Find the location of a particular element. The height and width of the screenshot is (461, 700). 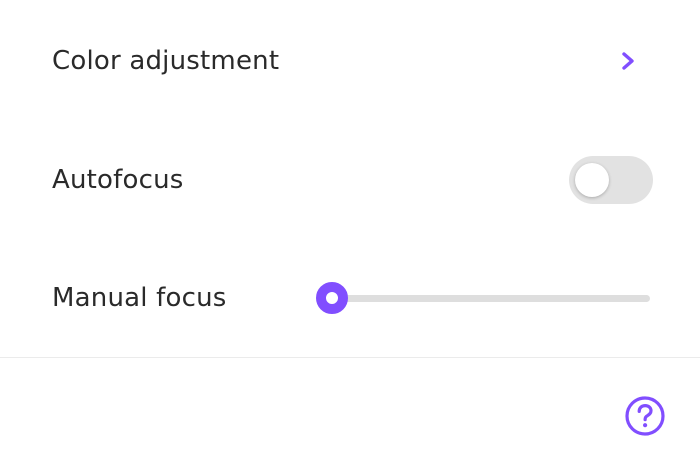

manual-focus-slider is located at coordinates (483, 298).